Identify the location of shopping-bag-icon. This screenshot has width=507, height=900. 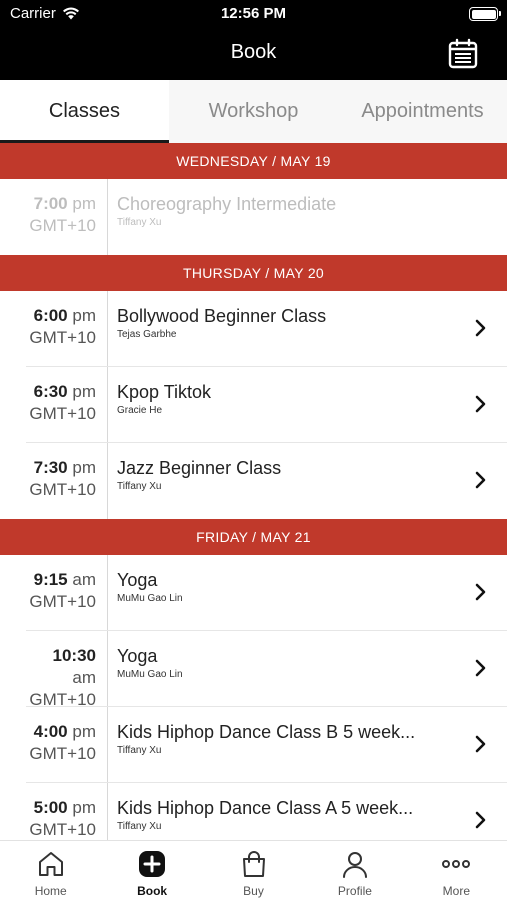
(253, 864).